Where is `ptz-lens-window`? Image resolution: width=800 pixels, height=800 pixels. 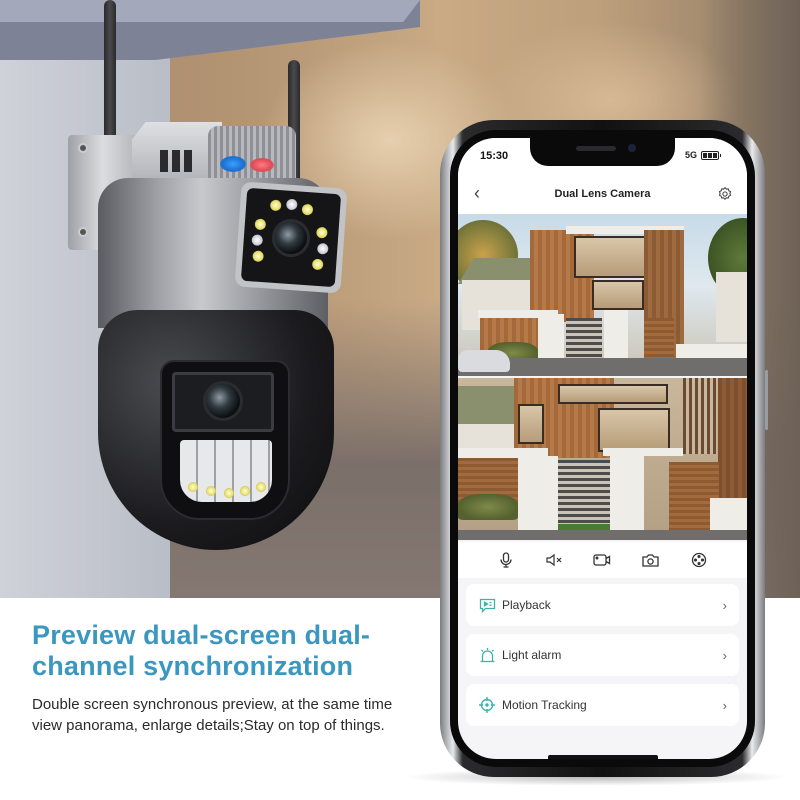
ptz-lens-window is located at coordinates (223, 402).